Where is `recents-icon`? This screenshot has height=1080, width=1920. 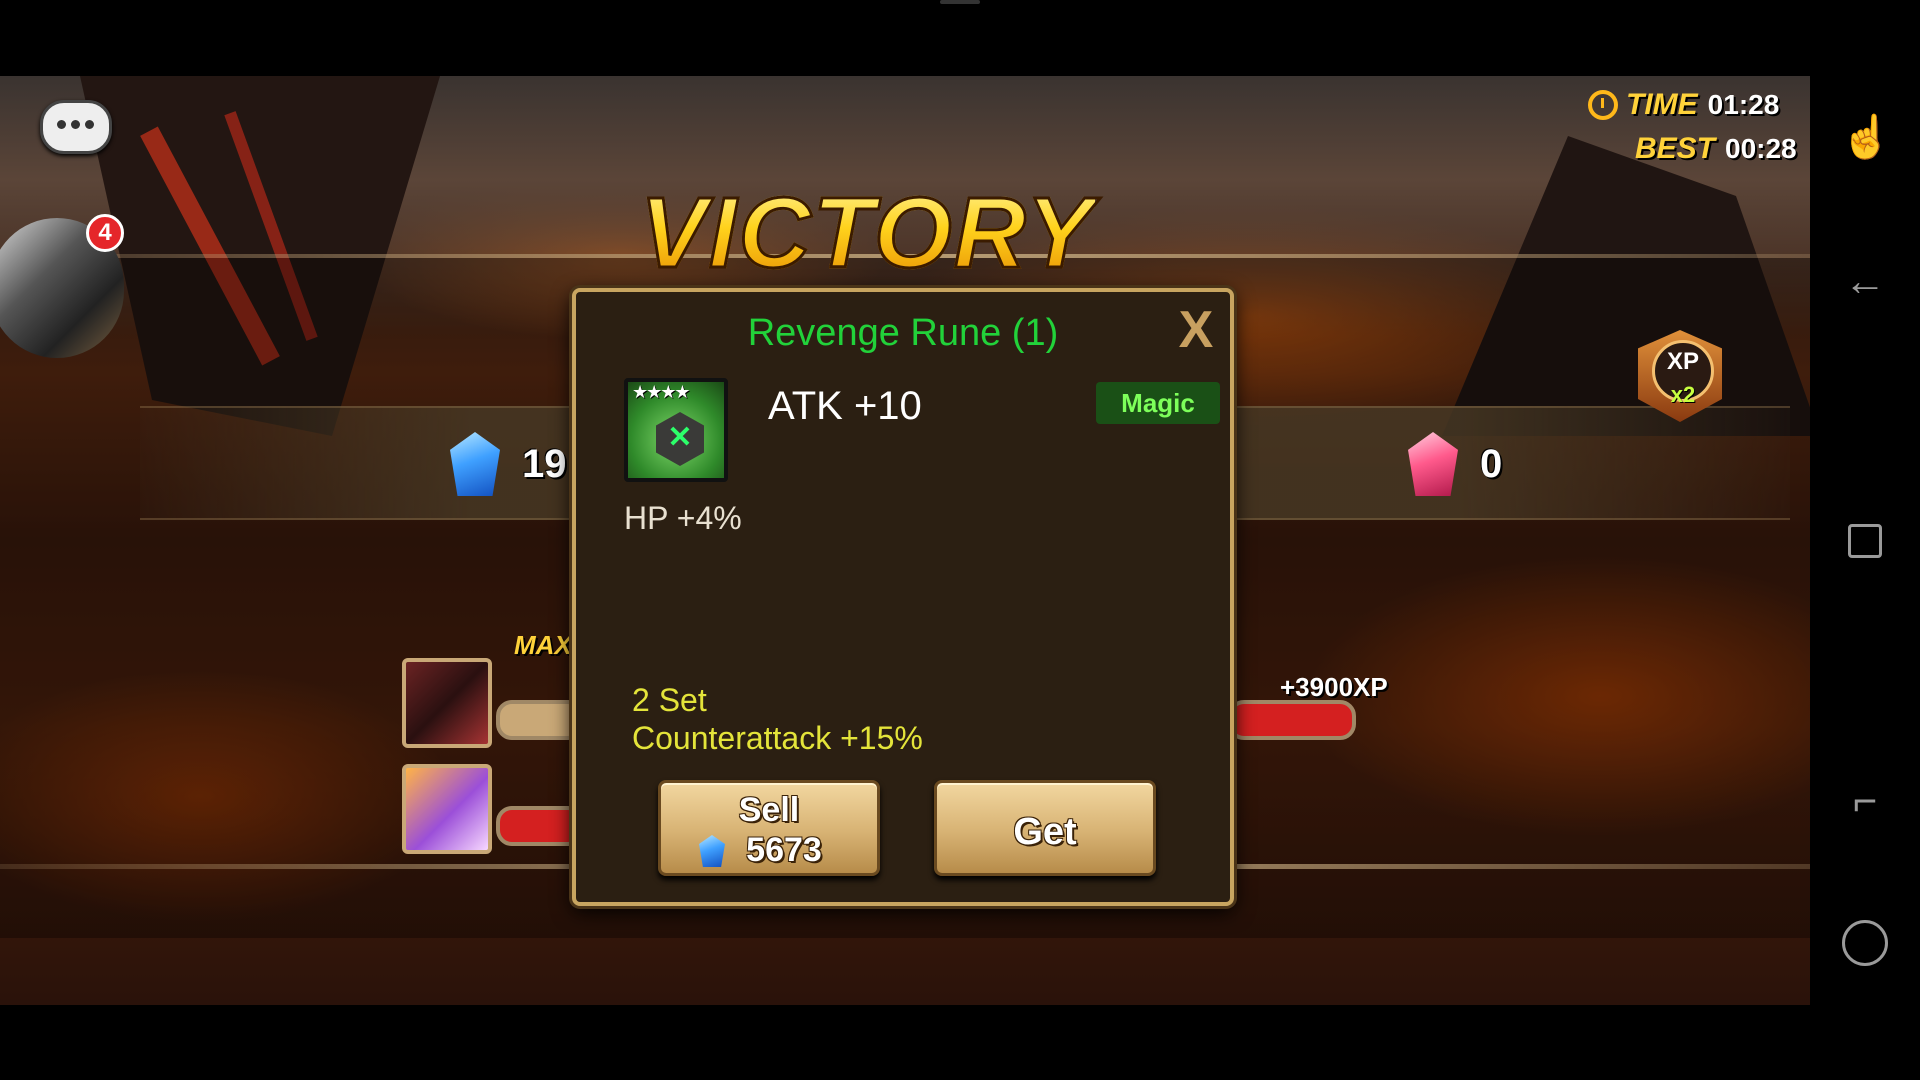
recents-icon is located at coordinates (1865, 541).